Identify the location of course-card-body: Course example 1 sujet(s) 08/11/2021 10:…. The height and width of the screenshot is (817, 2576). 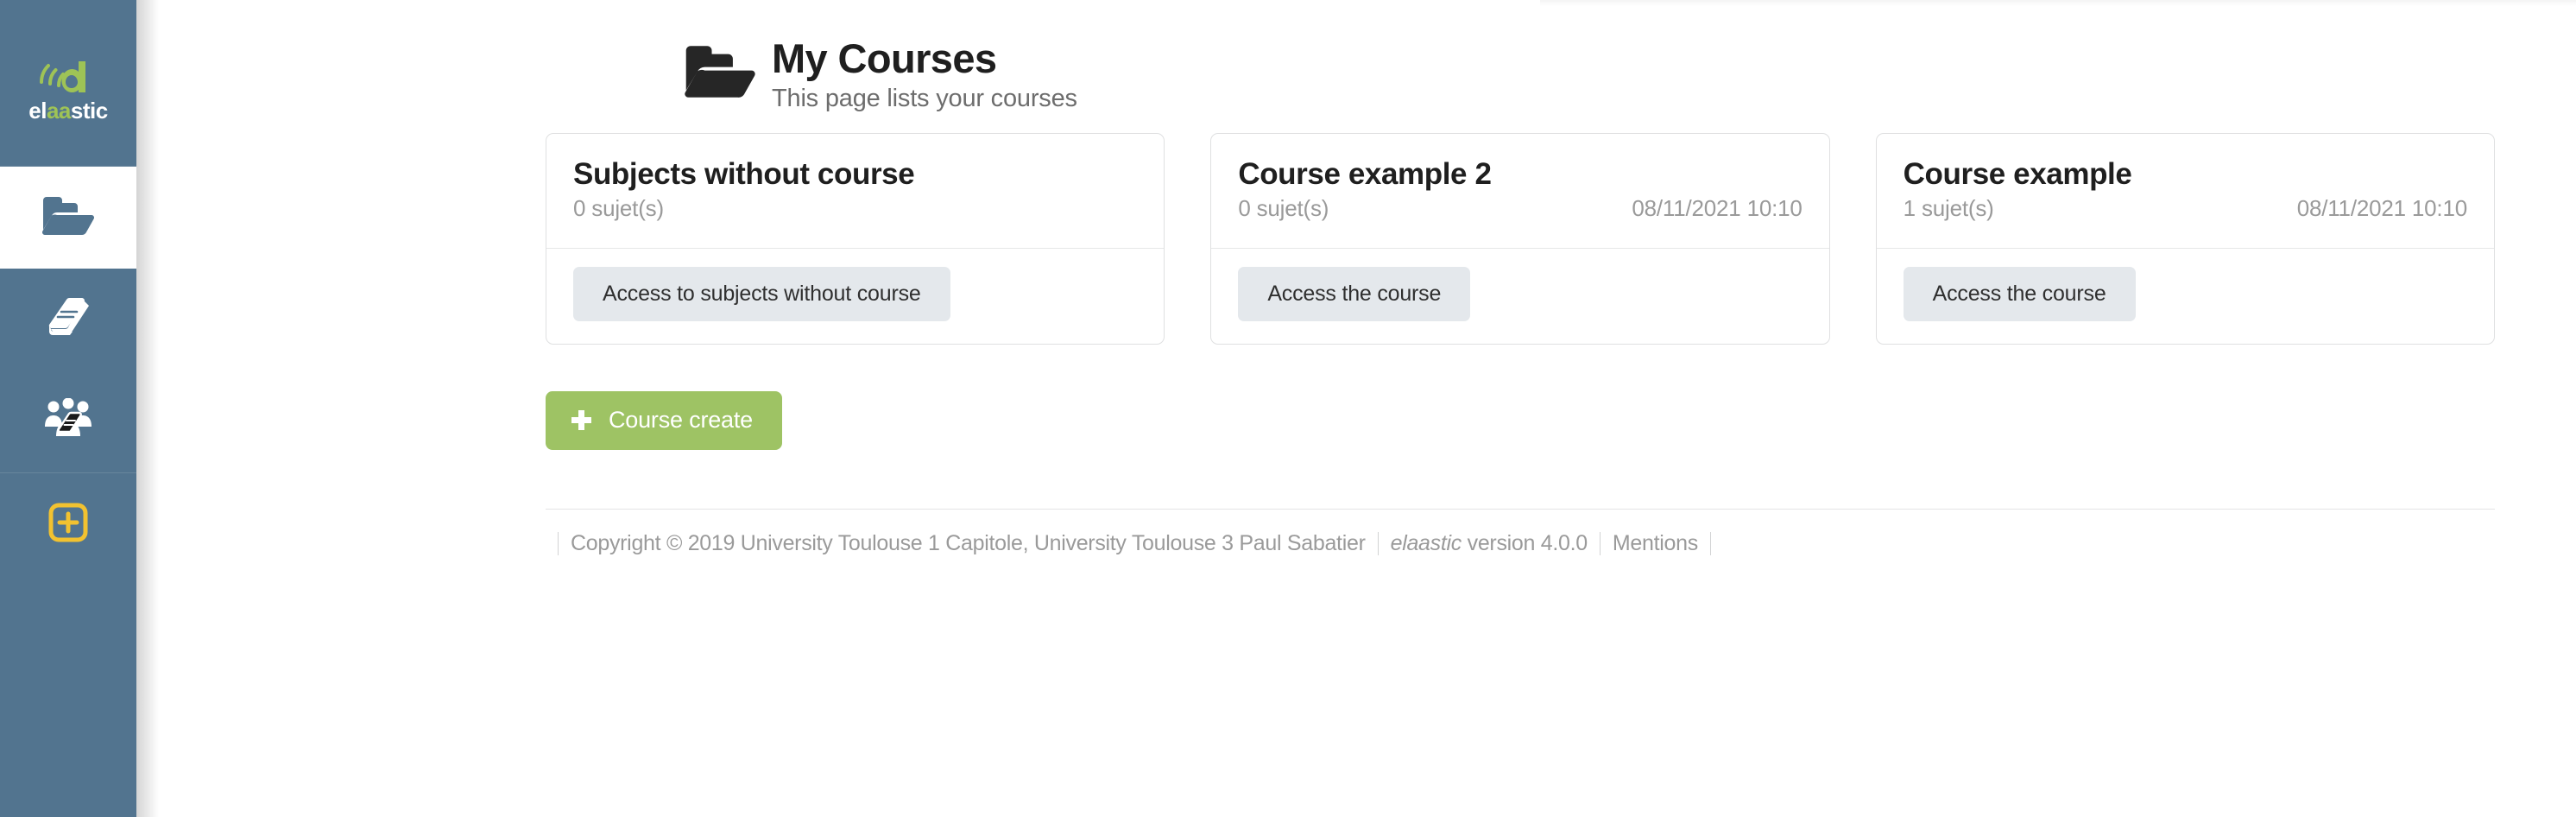
(2185, 191).